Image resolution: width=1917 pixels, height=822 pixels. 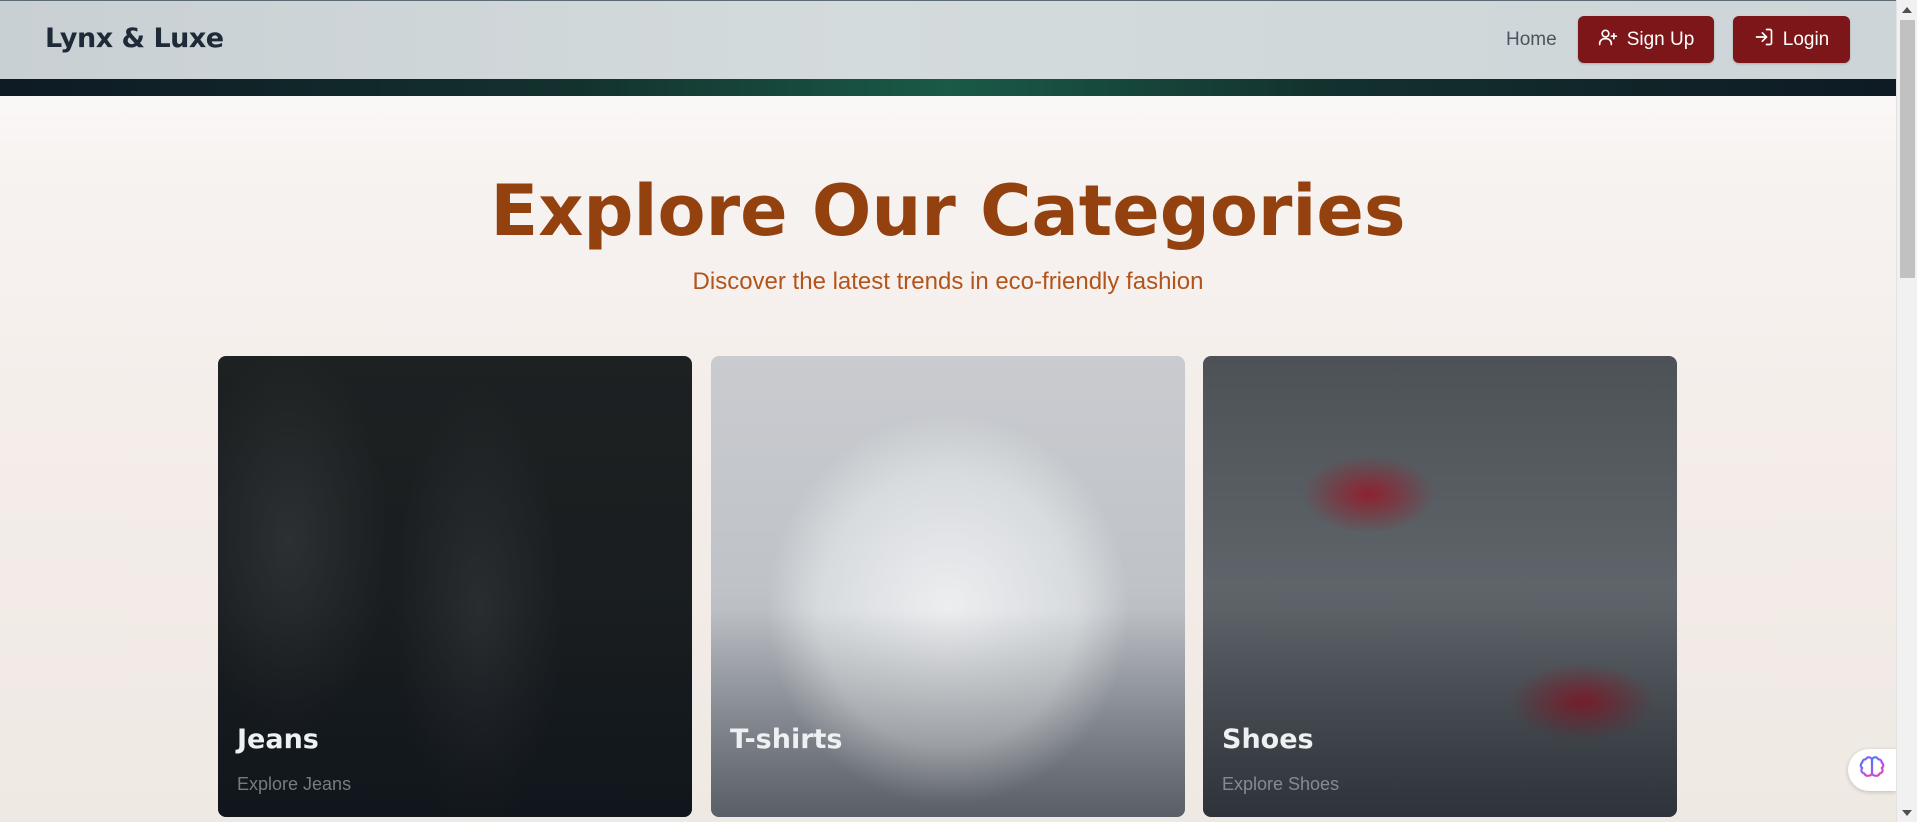 I want to click on nav-home-link: Home, so click(x=1531, y=40).